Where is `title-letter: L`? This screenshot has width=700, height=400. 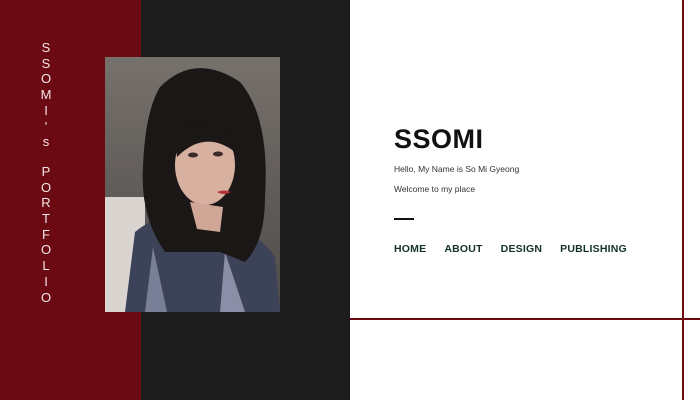
title-letter: L is located at coordinates (46, 266).